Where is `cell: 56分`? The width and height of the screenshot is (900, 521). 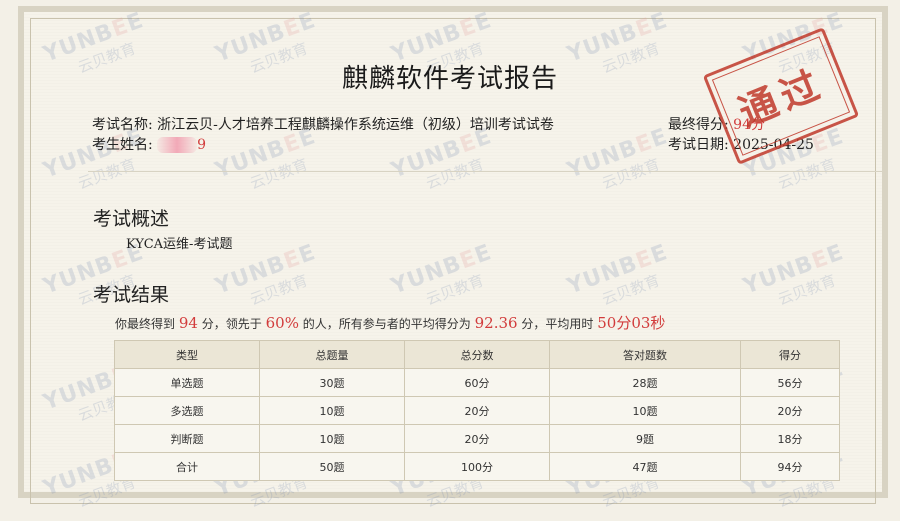 cell: 56分 is located at coordinates (790, 382).